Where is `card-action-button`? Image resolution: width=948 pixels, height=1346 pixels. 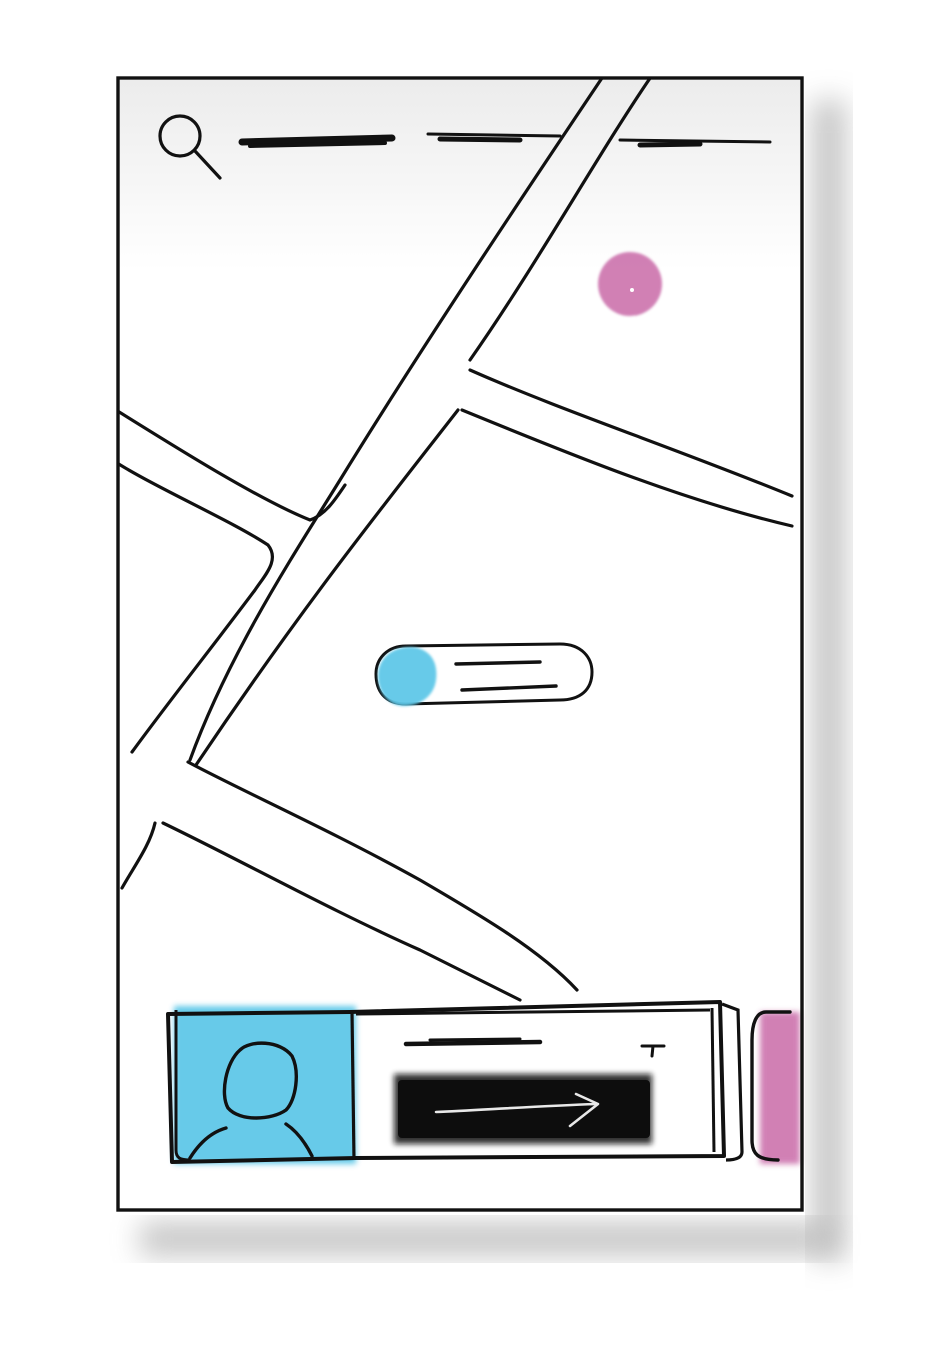
card-action-button is located at coordinates (523, 1109).